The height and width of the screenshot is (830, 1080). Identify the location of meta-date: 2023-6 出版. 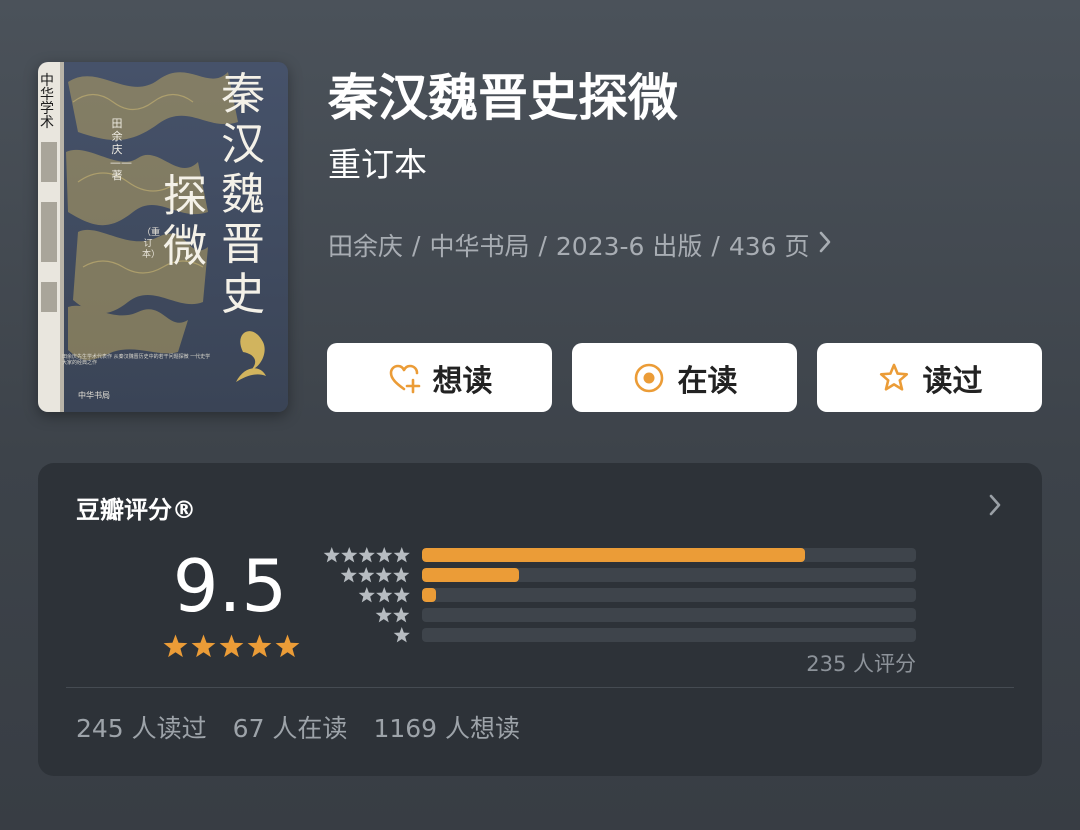
(629, 246).